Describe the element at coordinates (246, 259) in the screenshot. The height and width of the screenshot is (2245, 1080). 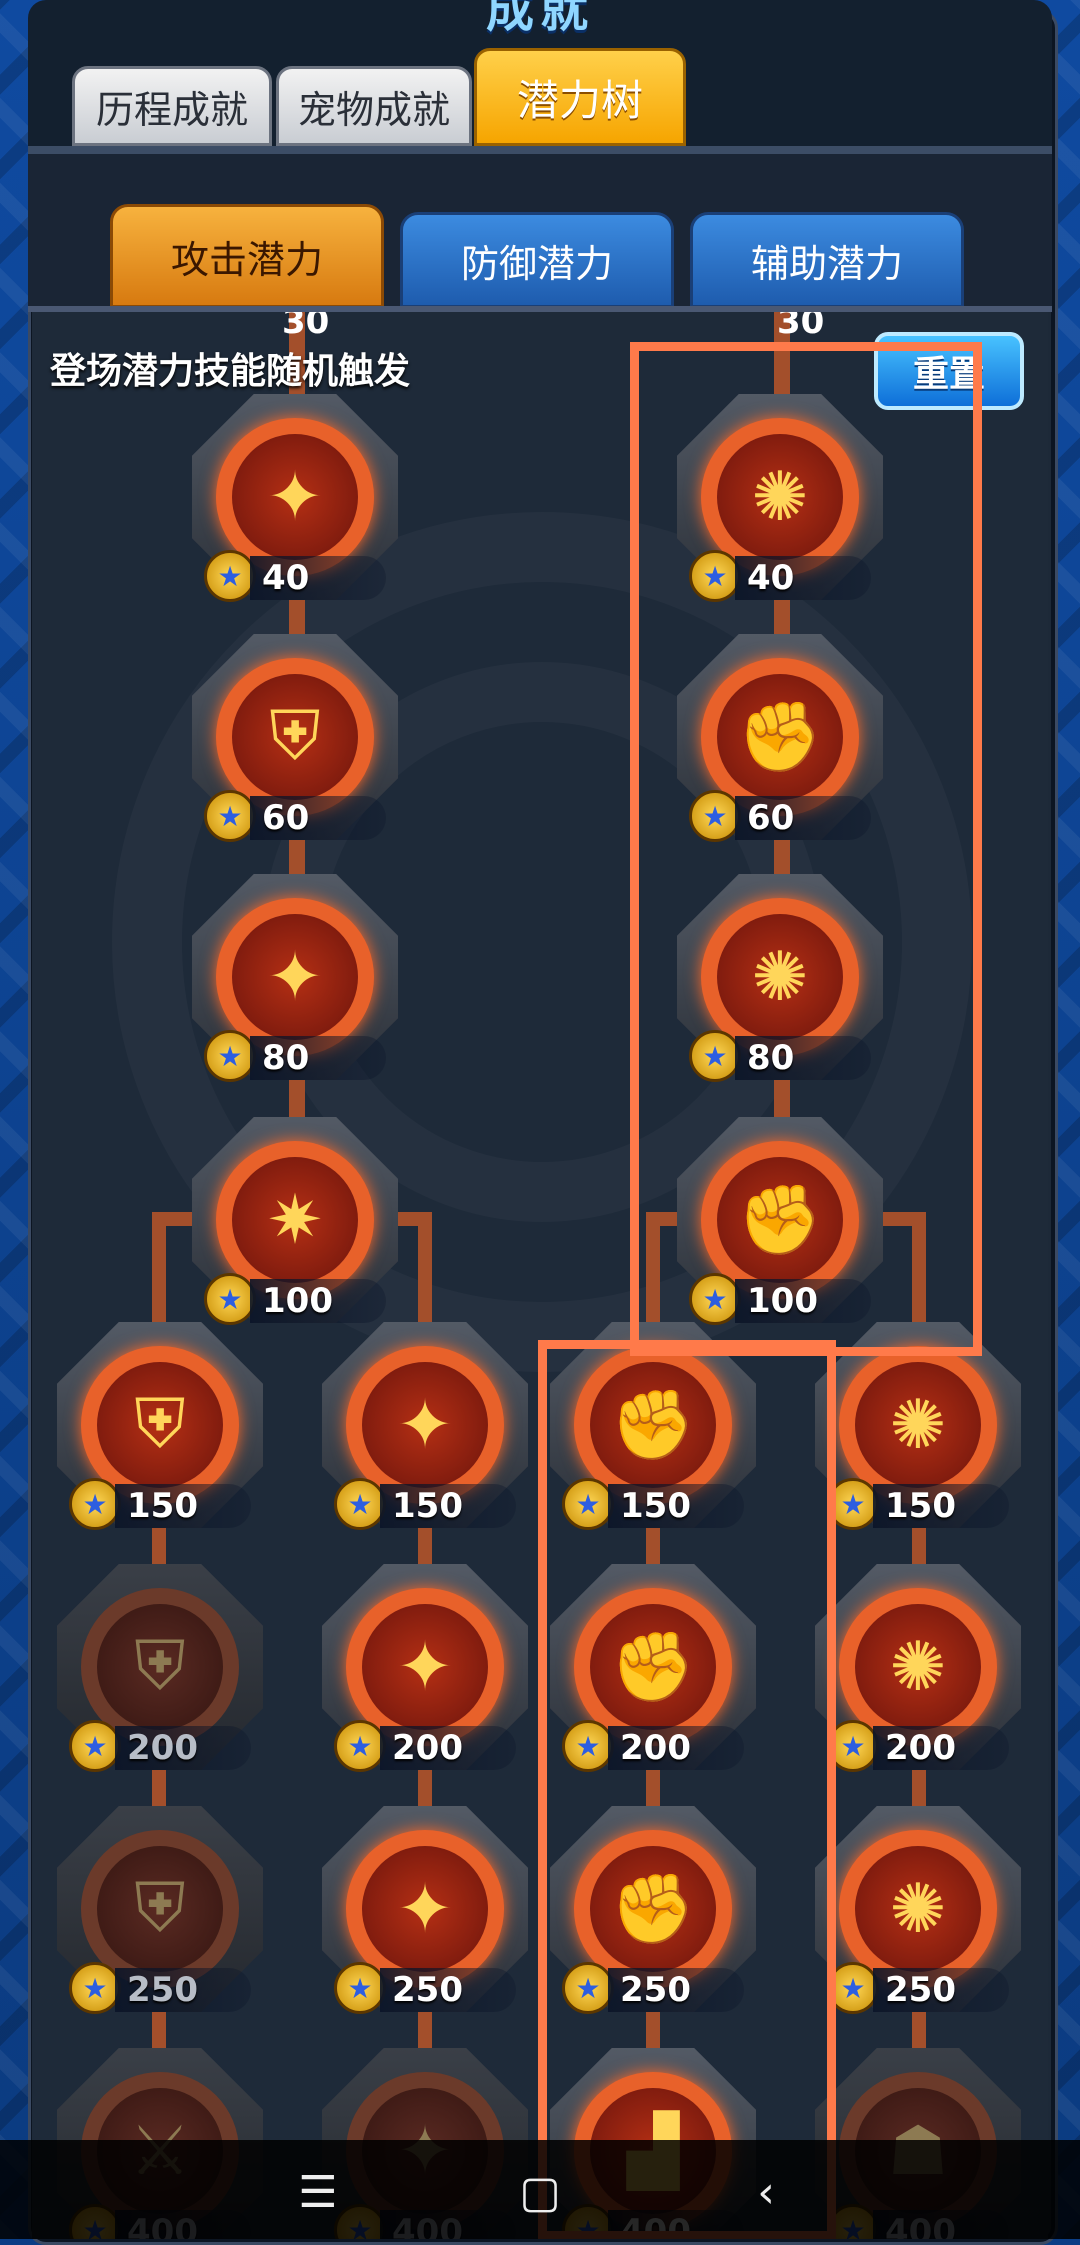
I see `subtab-label: 攻击潜力` at that location.